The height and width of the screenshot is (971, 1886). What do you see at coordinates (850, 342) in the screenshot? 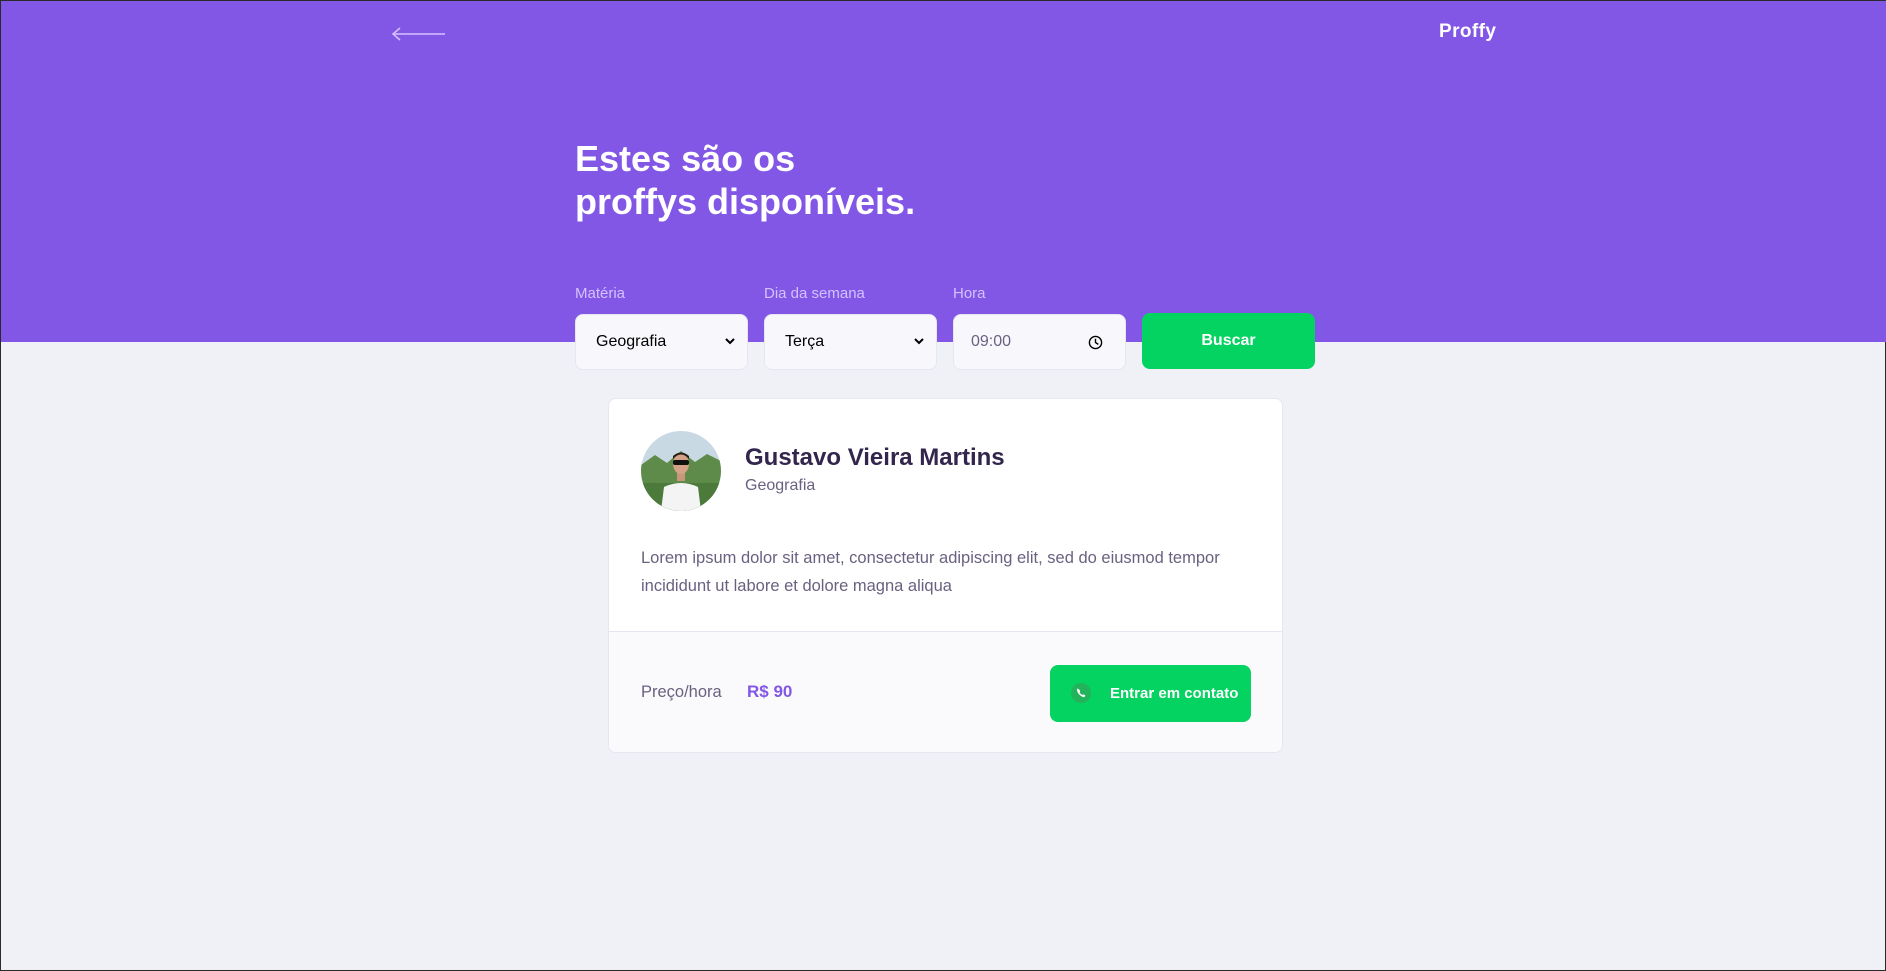
I see `weekday-select: Terça` at bounding box center [850, 342].